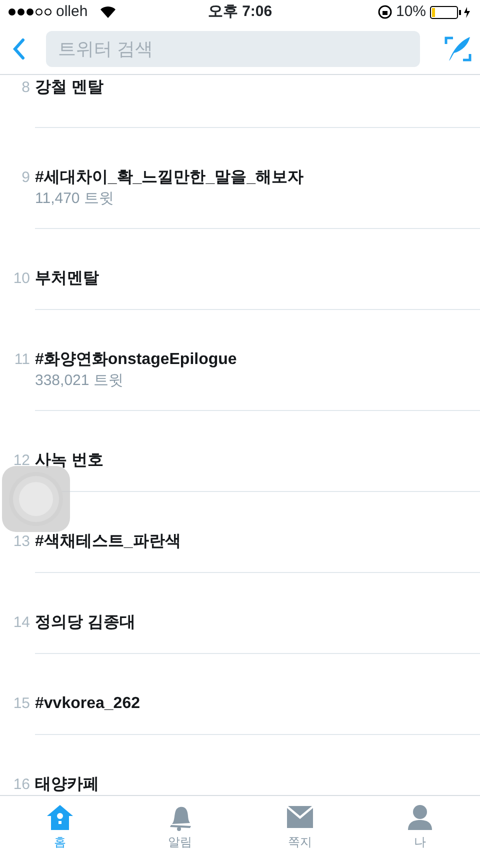 This screenshot has width=480, height=853. I want to click on battery-icon, so click(451, 12).